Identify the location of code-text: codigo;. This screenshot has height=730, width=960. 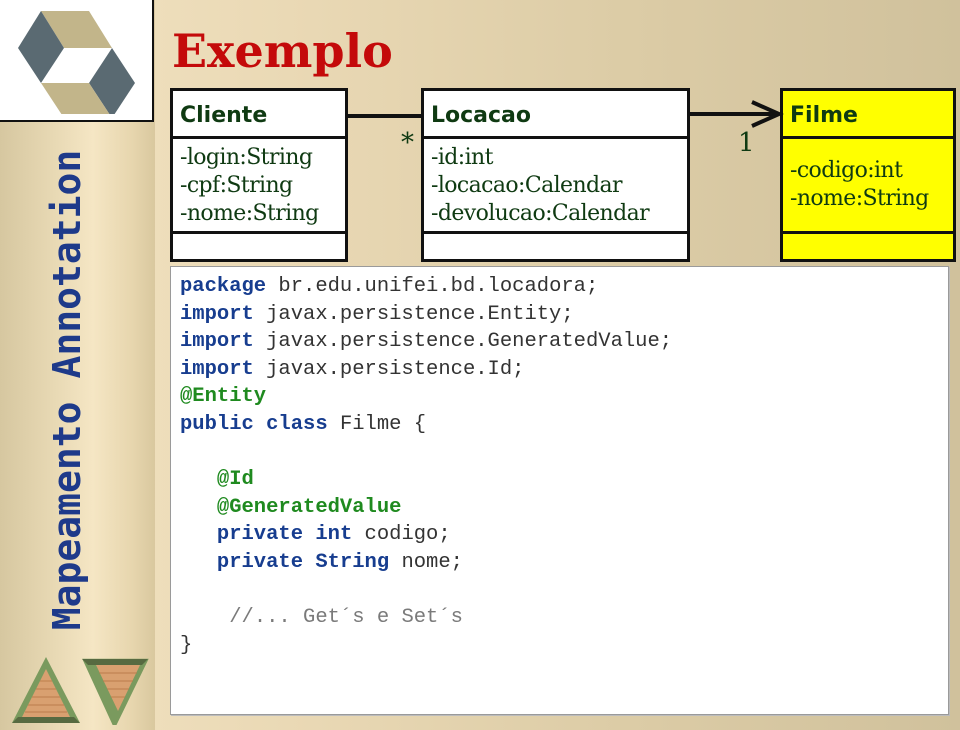
(401, 535).